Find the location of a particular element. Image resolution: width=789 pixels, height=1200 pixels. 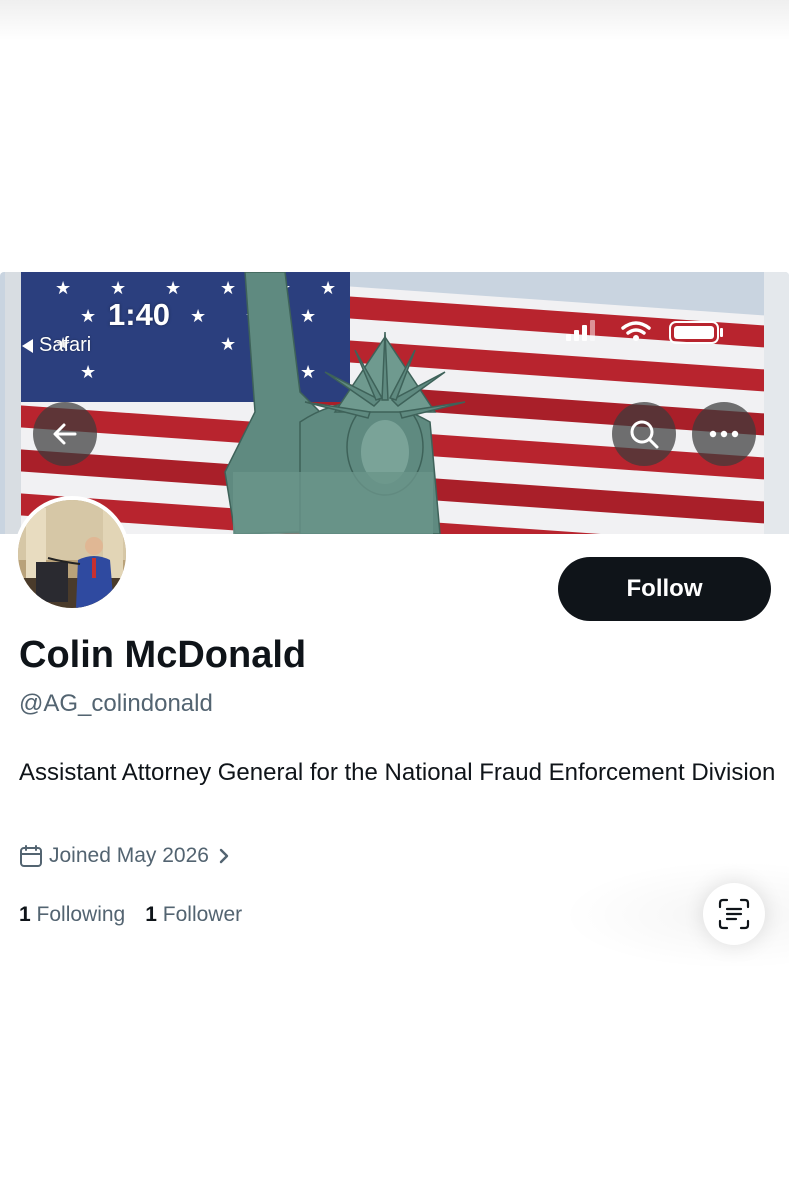

display-name: Colin McDonald is located at coordinates (163, 655).